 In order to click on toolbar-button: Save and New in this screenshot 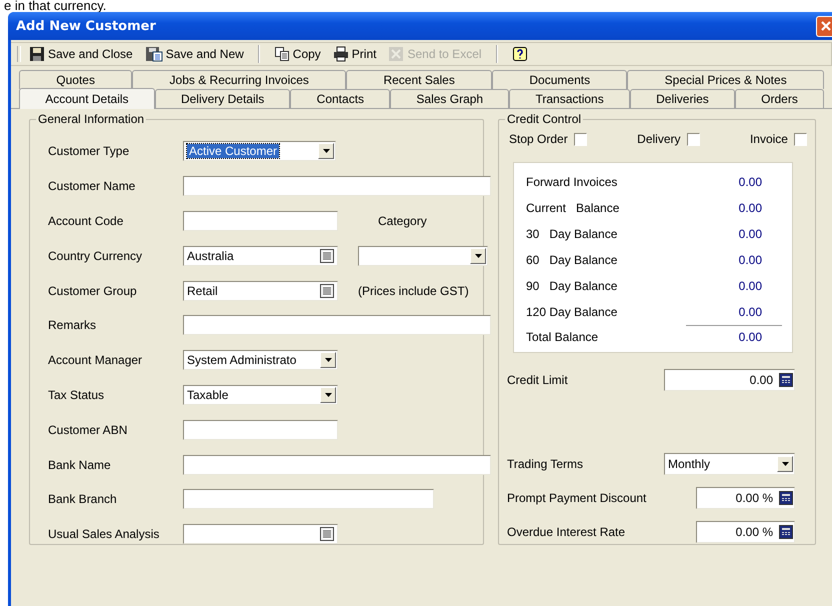, I will do `click(194, 54)`.